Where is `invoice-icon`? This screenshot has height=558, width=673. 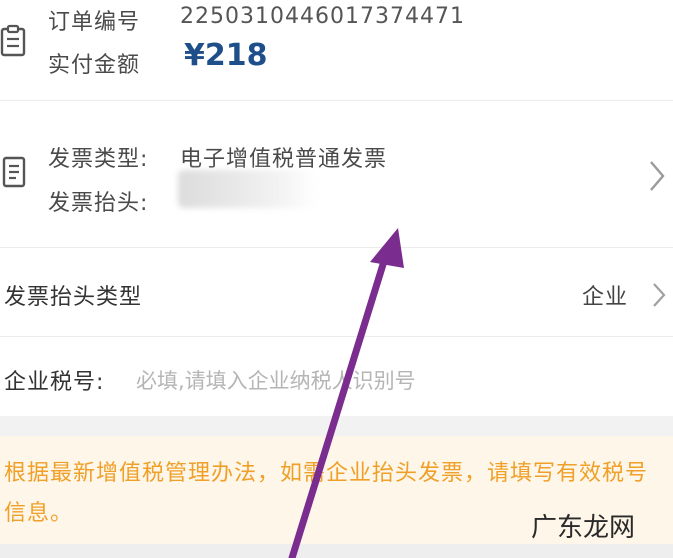 invoice-icon is located at coordinates (14, 172).